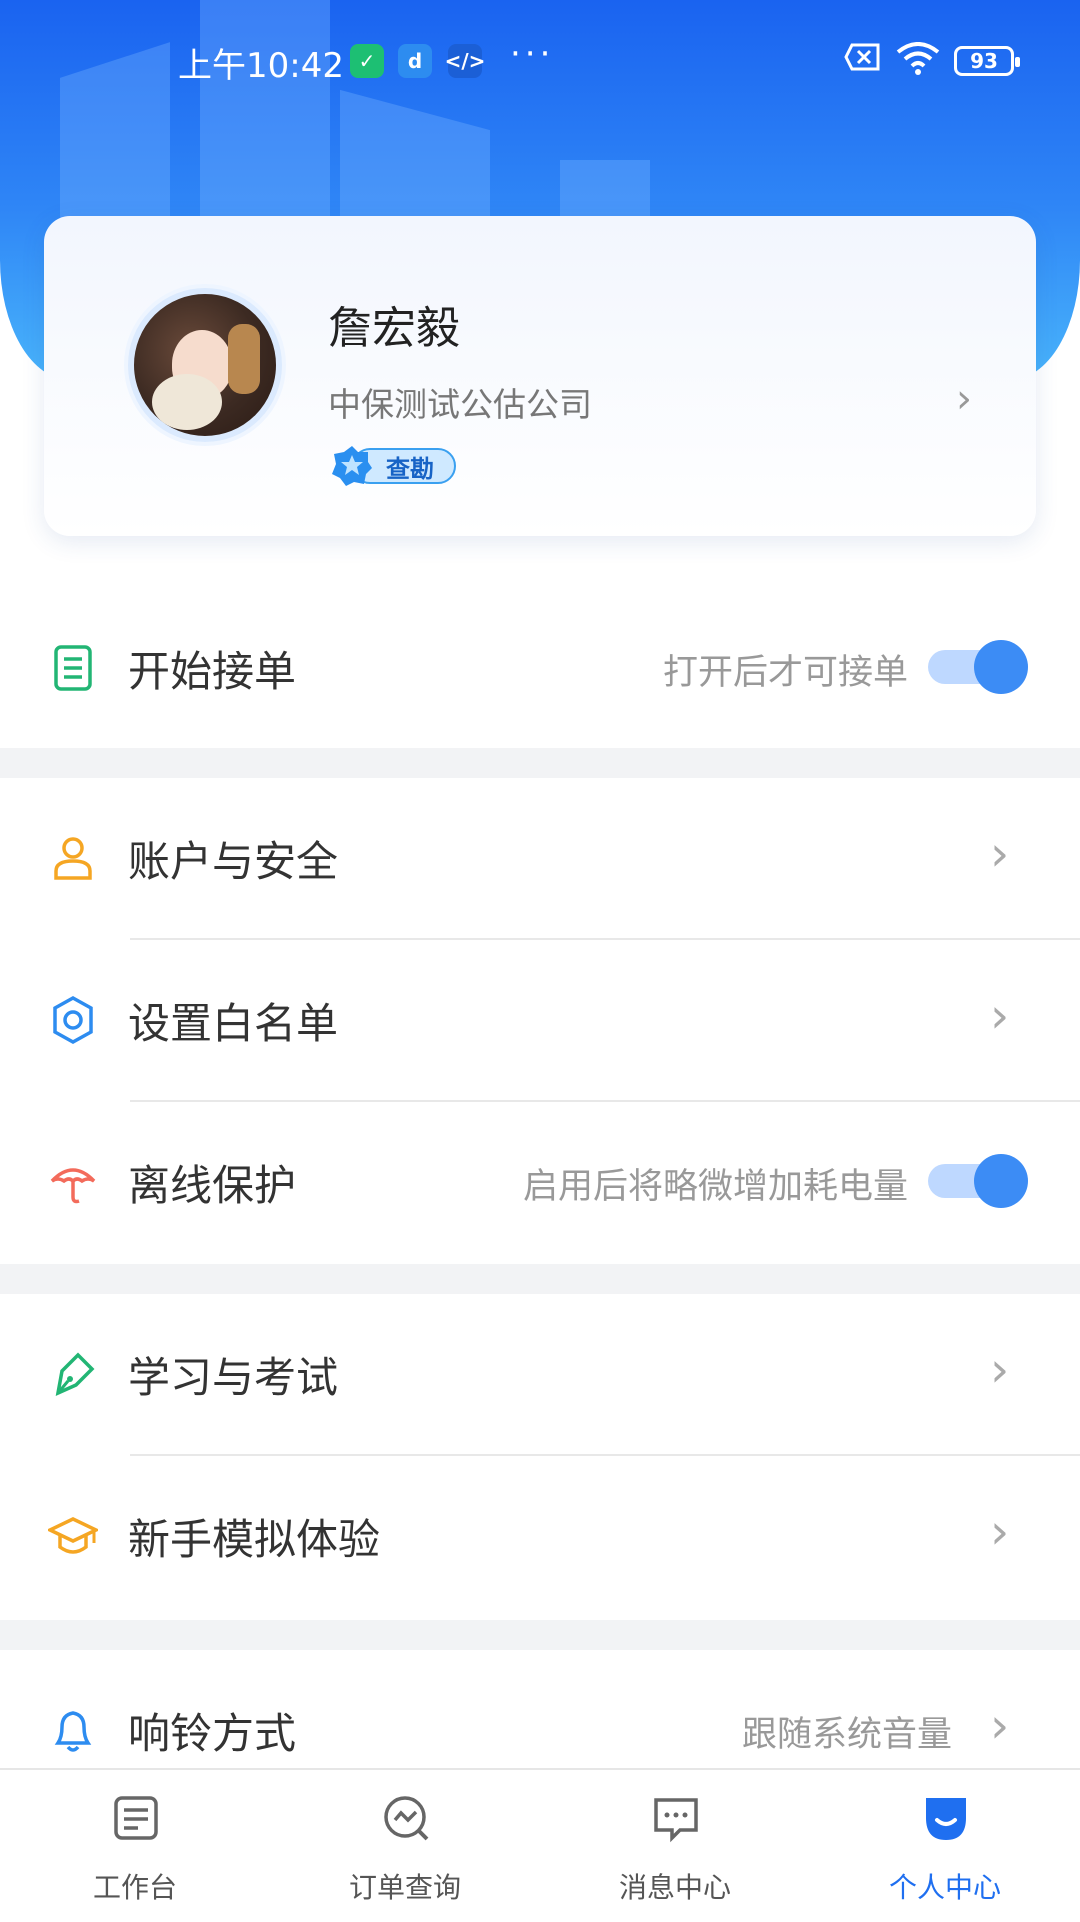 This screenshot has height=1922, width=1080. I want to click on offline-protection-row: 离线保护 启用后将略微增加耗电量, so click(540, 1182).